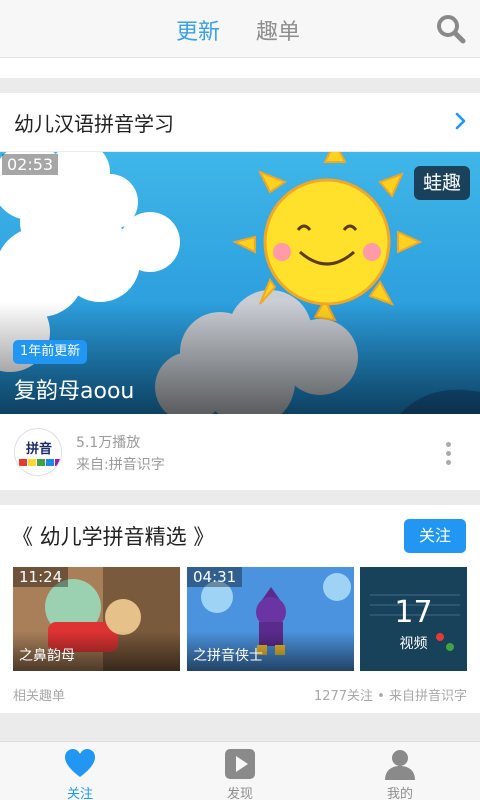 This screenshot has height=800, width=480. What do you see at coordinates (228, 656) in the screenshot?
I see `thumb-caption: 之拼音侠士` at bounding box center [228, 656].